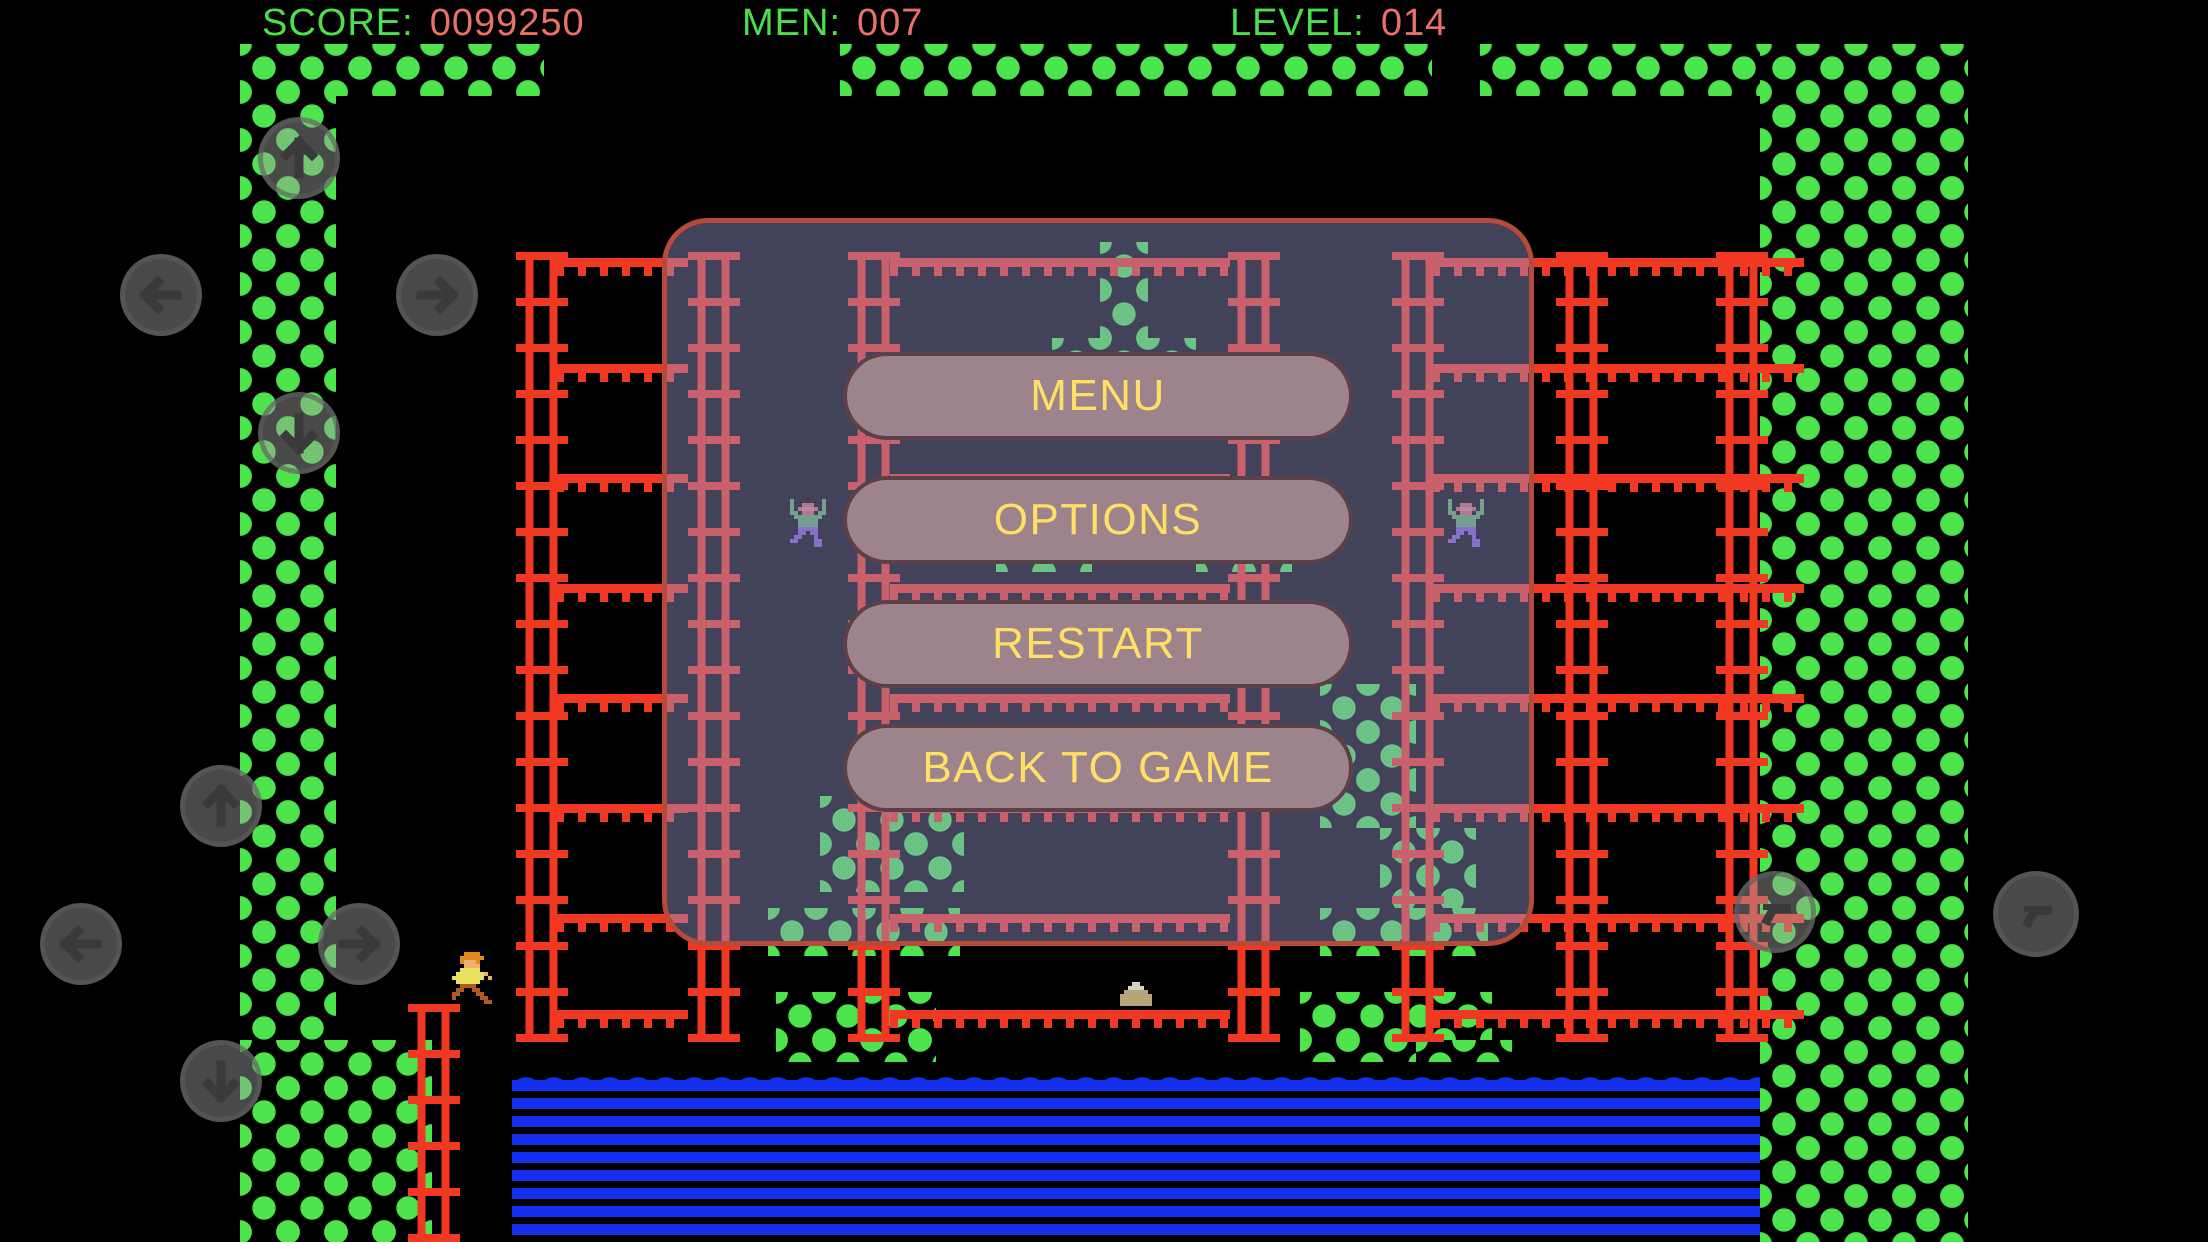 This screenshot has height=1242, width=2208. I want to click on wall-right-outer, so click(1912, 643).